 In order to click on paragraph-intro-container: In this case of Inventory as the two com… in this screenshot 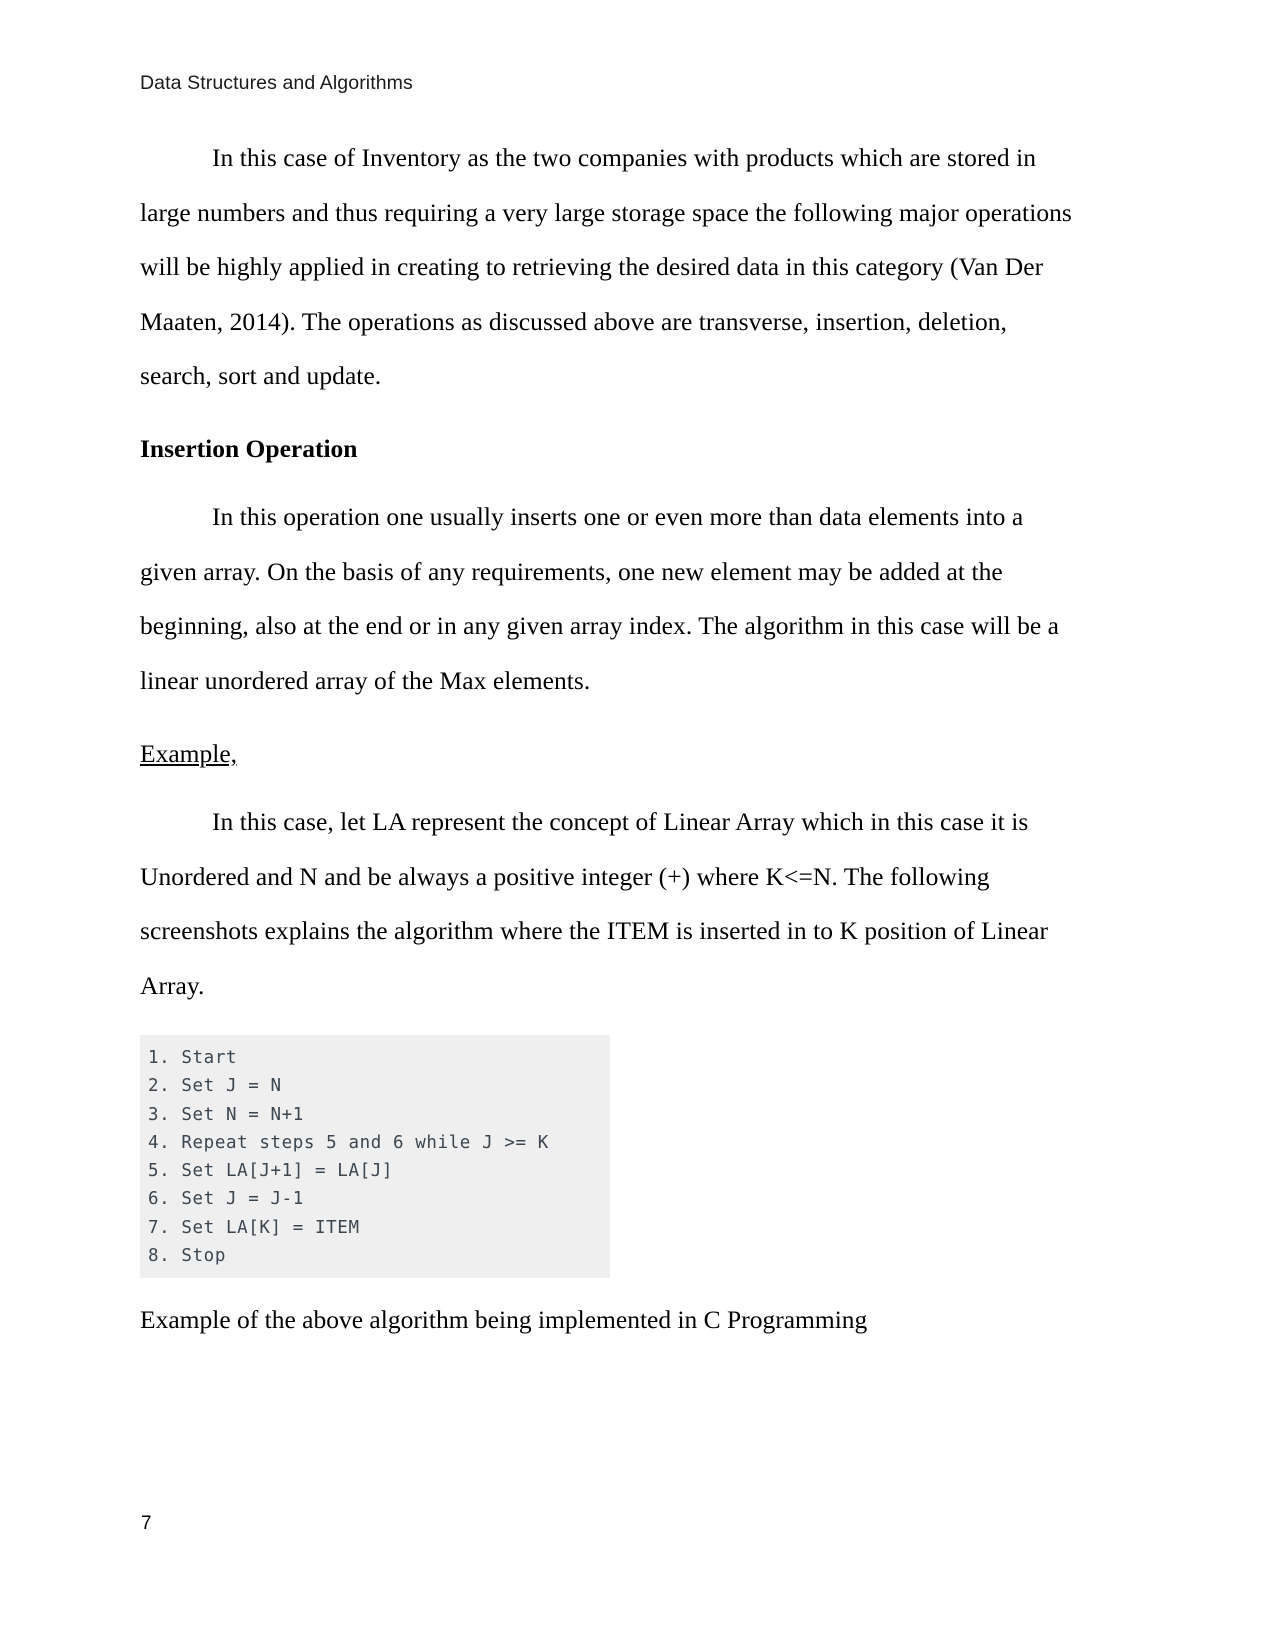, I will do `click(606, 267)`.